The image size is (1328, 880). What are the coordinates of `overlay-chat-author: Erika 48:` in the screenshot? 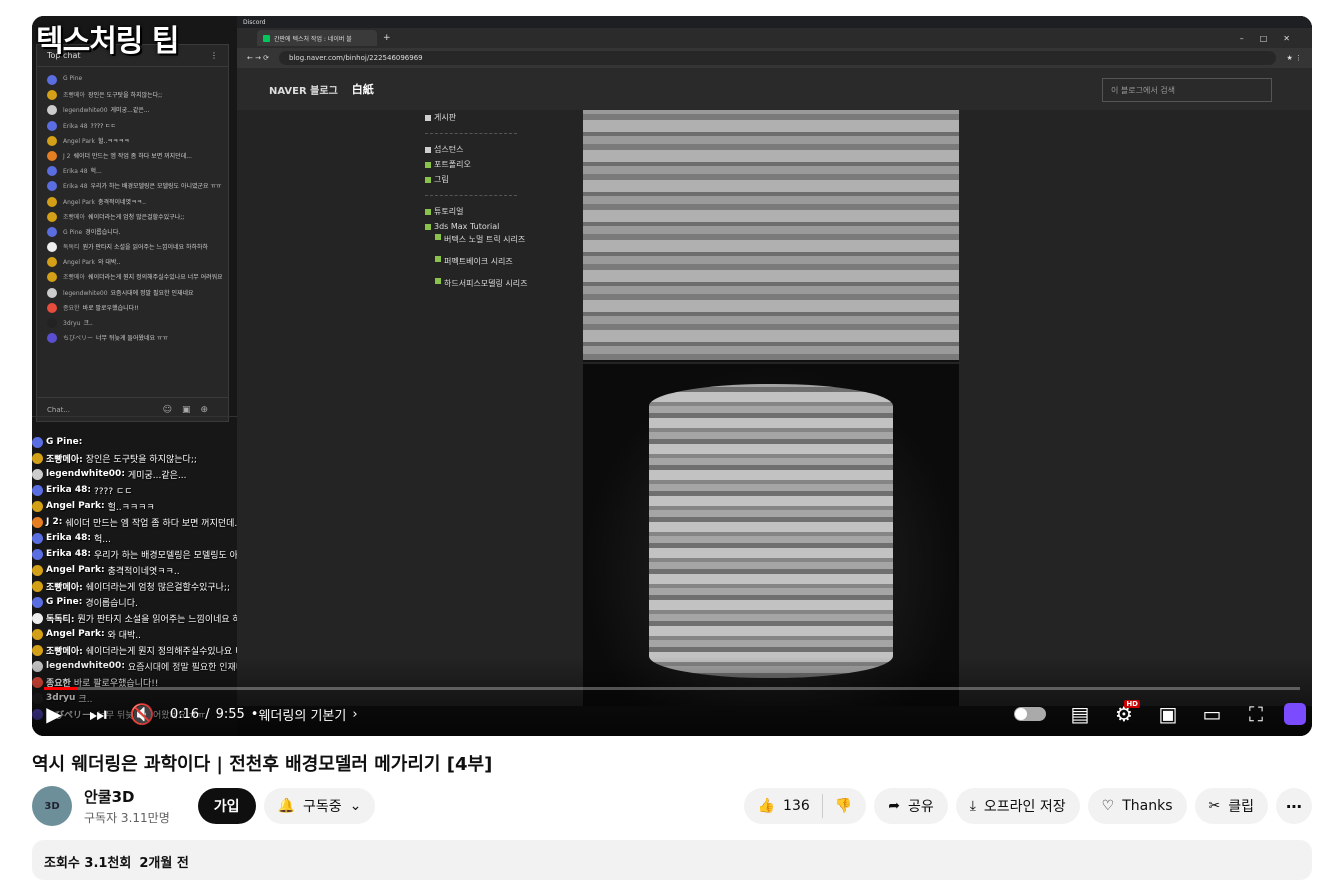 It's located at (68, 538).